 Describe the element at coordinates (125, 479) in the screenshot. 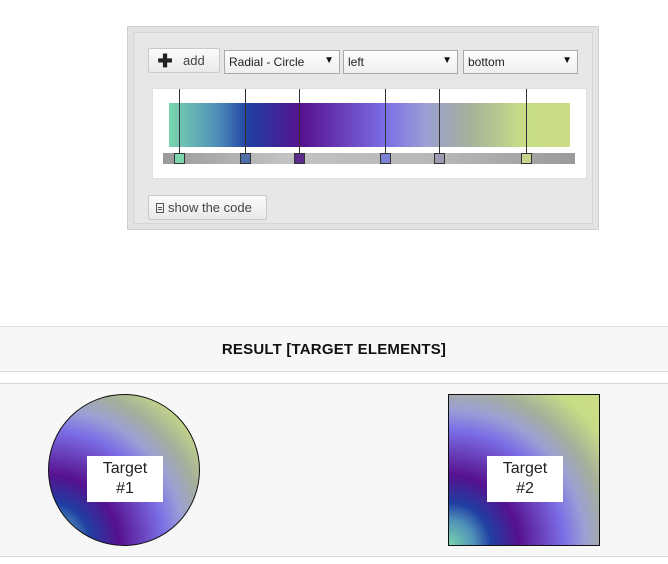

I see `target-label: Target #1` at that location.